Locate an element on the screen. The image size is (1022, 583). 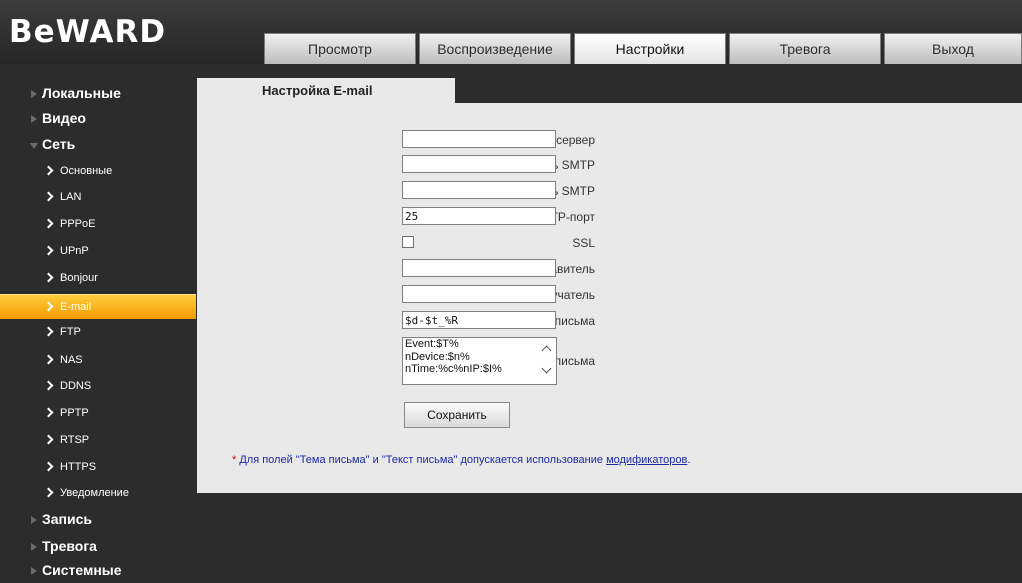
smtp-user-row: Пользователь SMTP is located at coordinates (609, 166).